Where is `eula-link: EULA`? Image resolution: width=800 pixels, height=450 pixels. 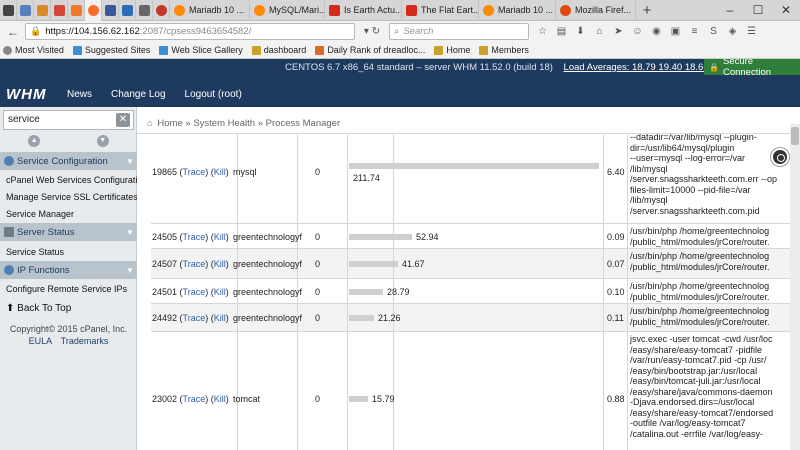 eula-link: EULA is located at coordinates (41, 341).